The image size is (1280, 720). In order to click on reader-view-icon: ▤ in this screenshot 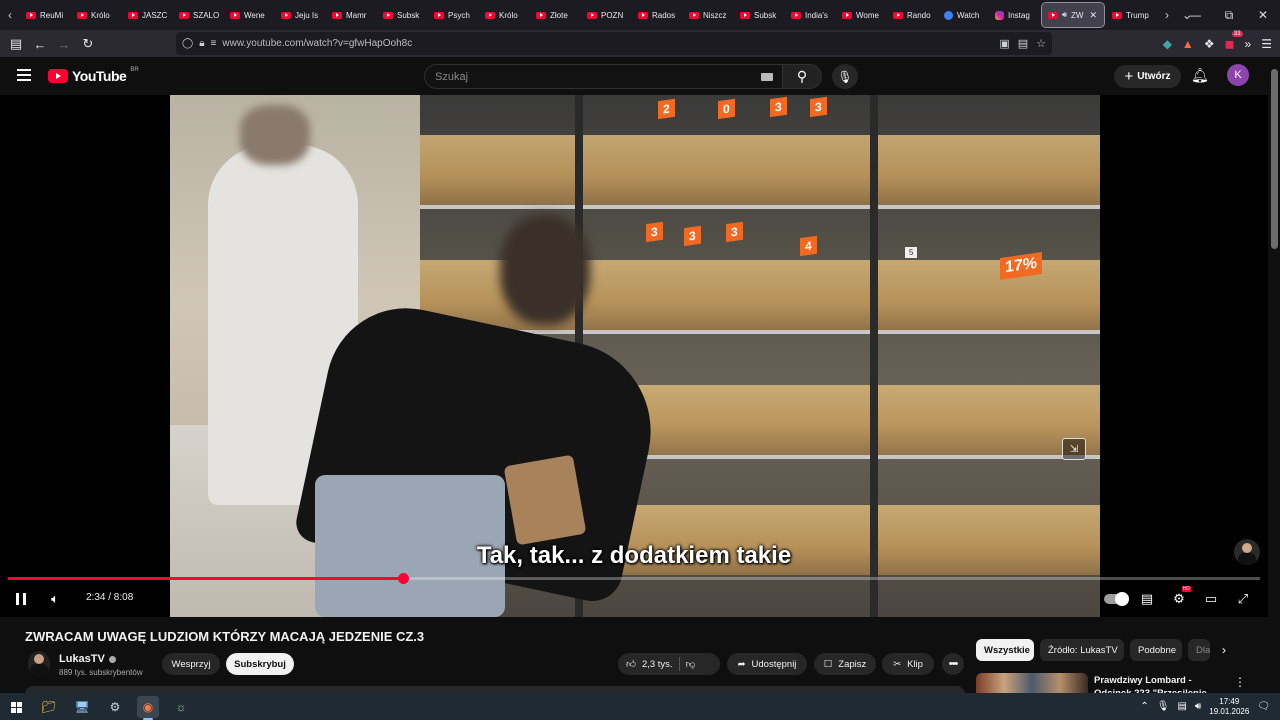, I will do `click(1023, 43)`.